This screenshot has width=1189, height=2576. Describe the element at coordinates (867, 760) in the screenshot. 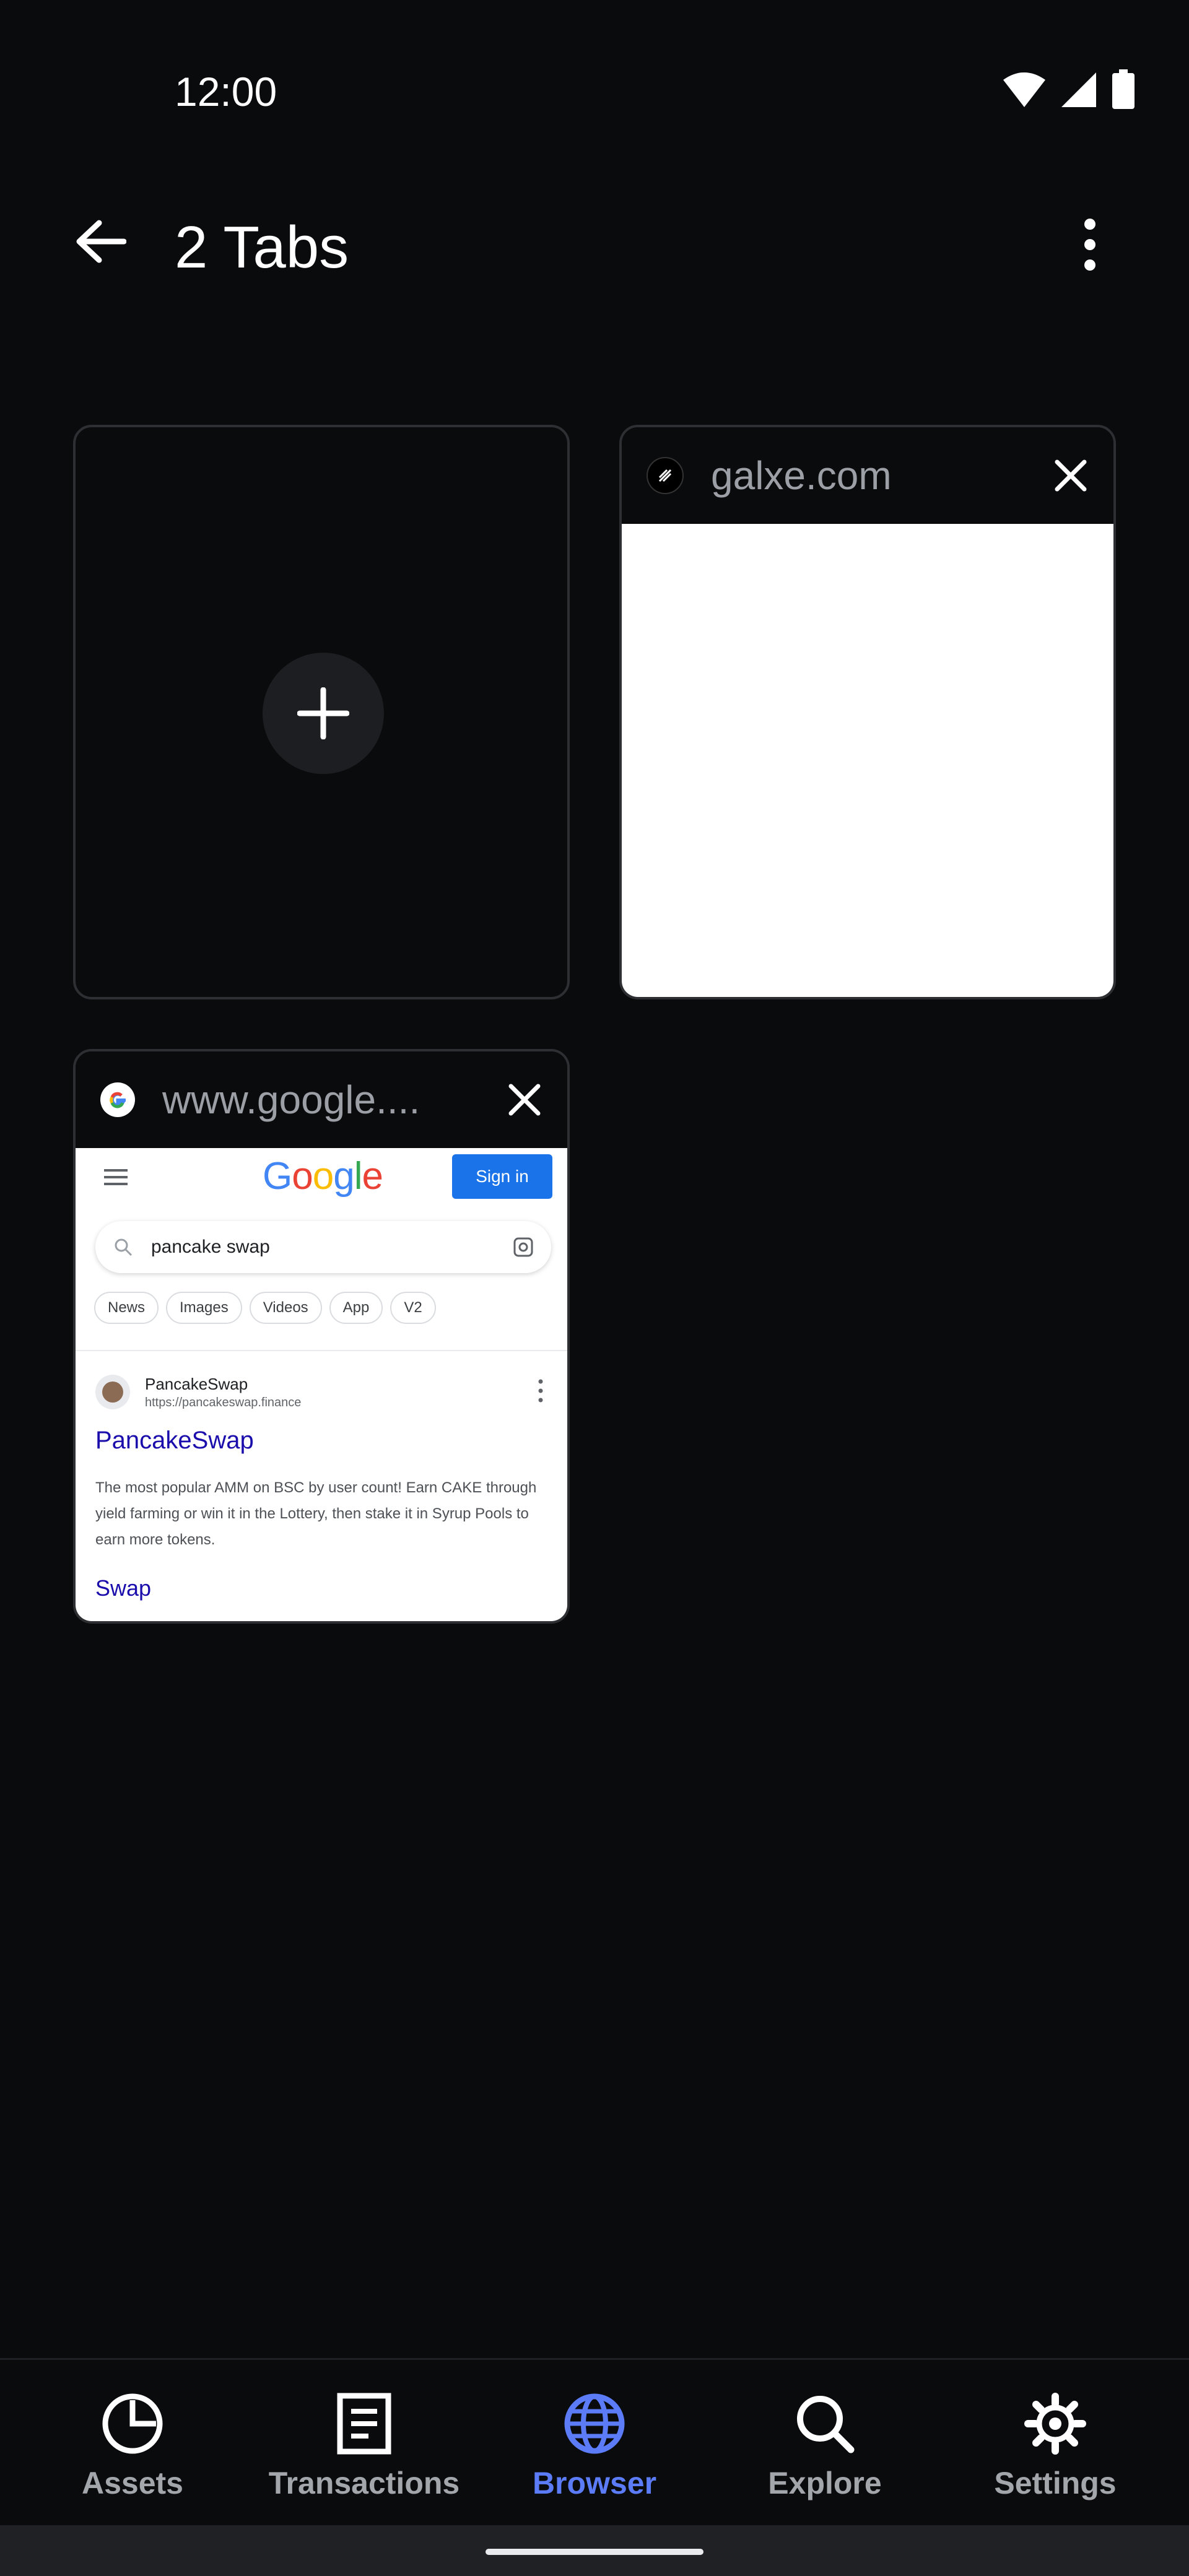

I see `tab-preview` at that location.